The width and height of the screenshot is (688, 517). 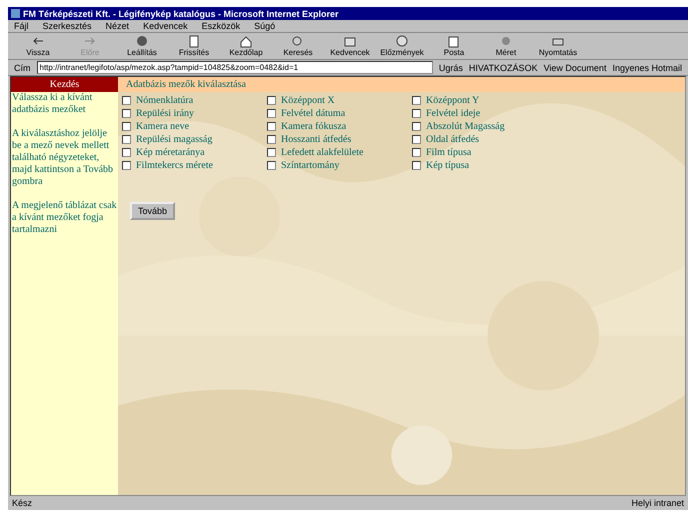 I want to click on links-label: HIVATKOZÁSOK, so click(x=503, y=67).